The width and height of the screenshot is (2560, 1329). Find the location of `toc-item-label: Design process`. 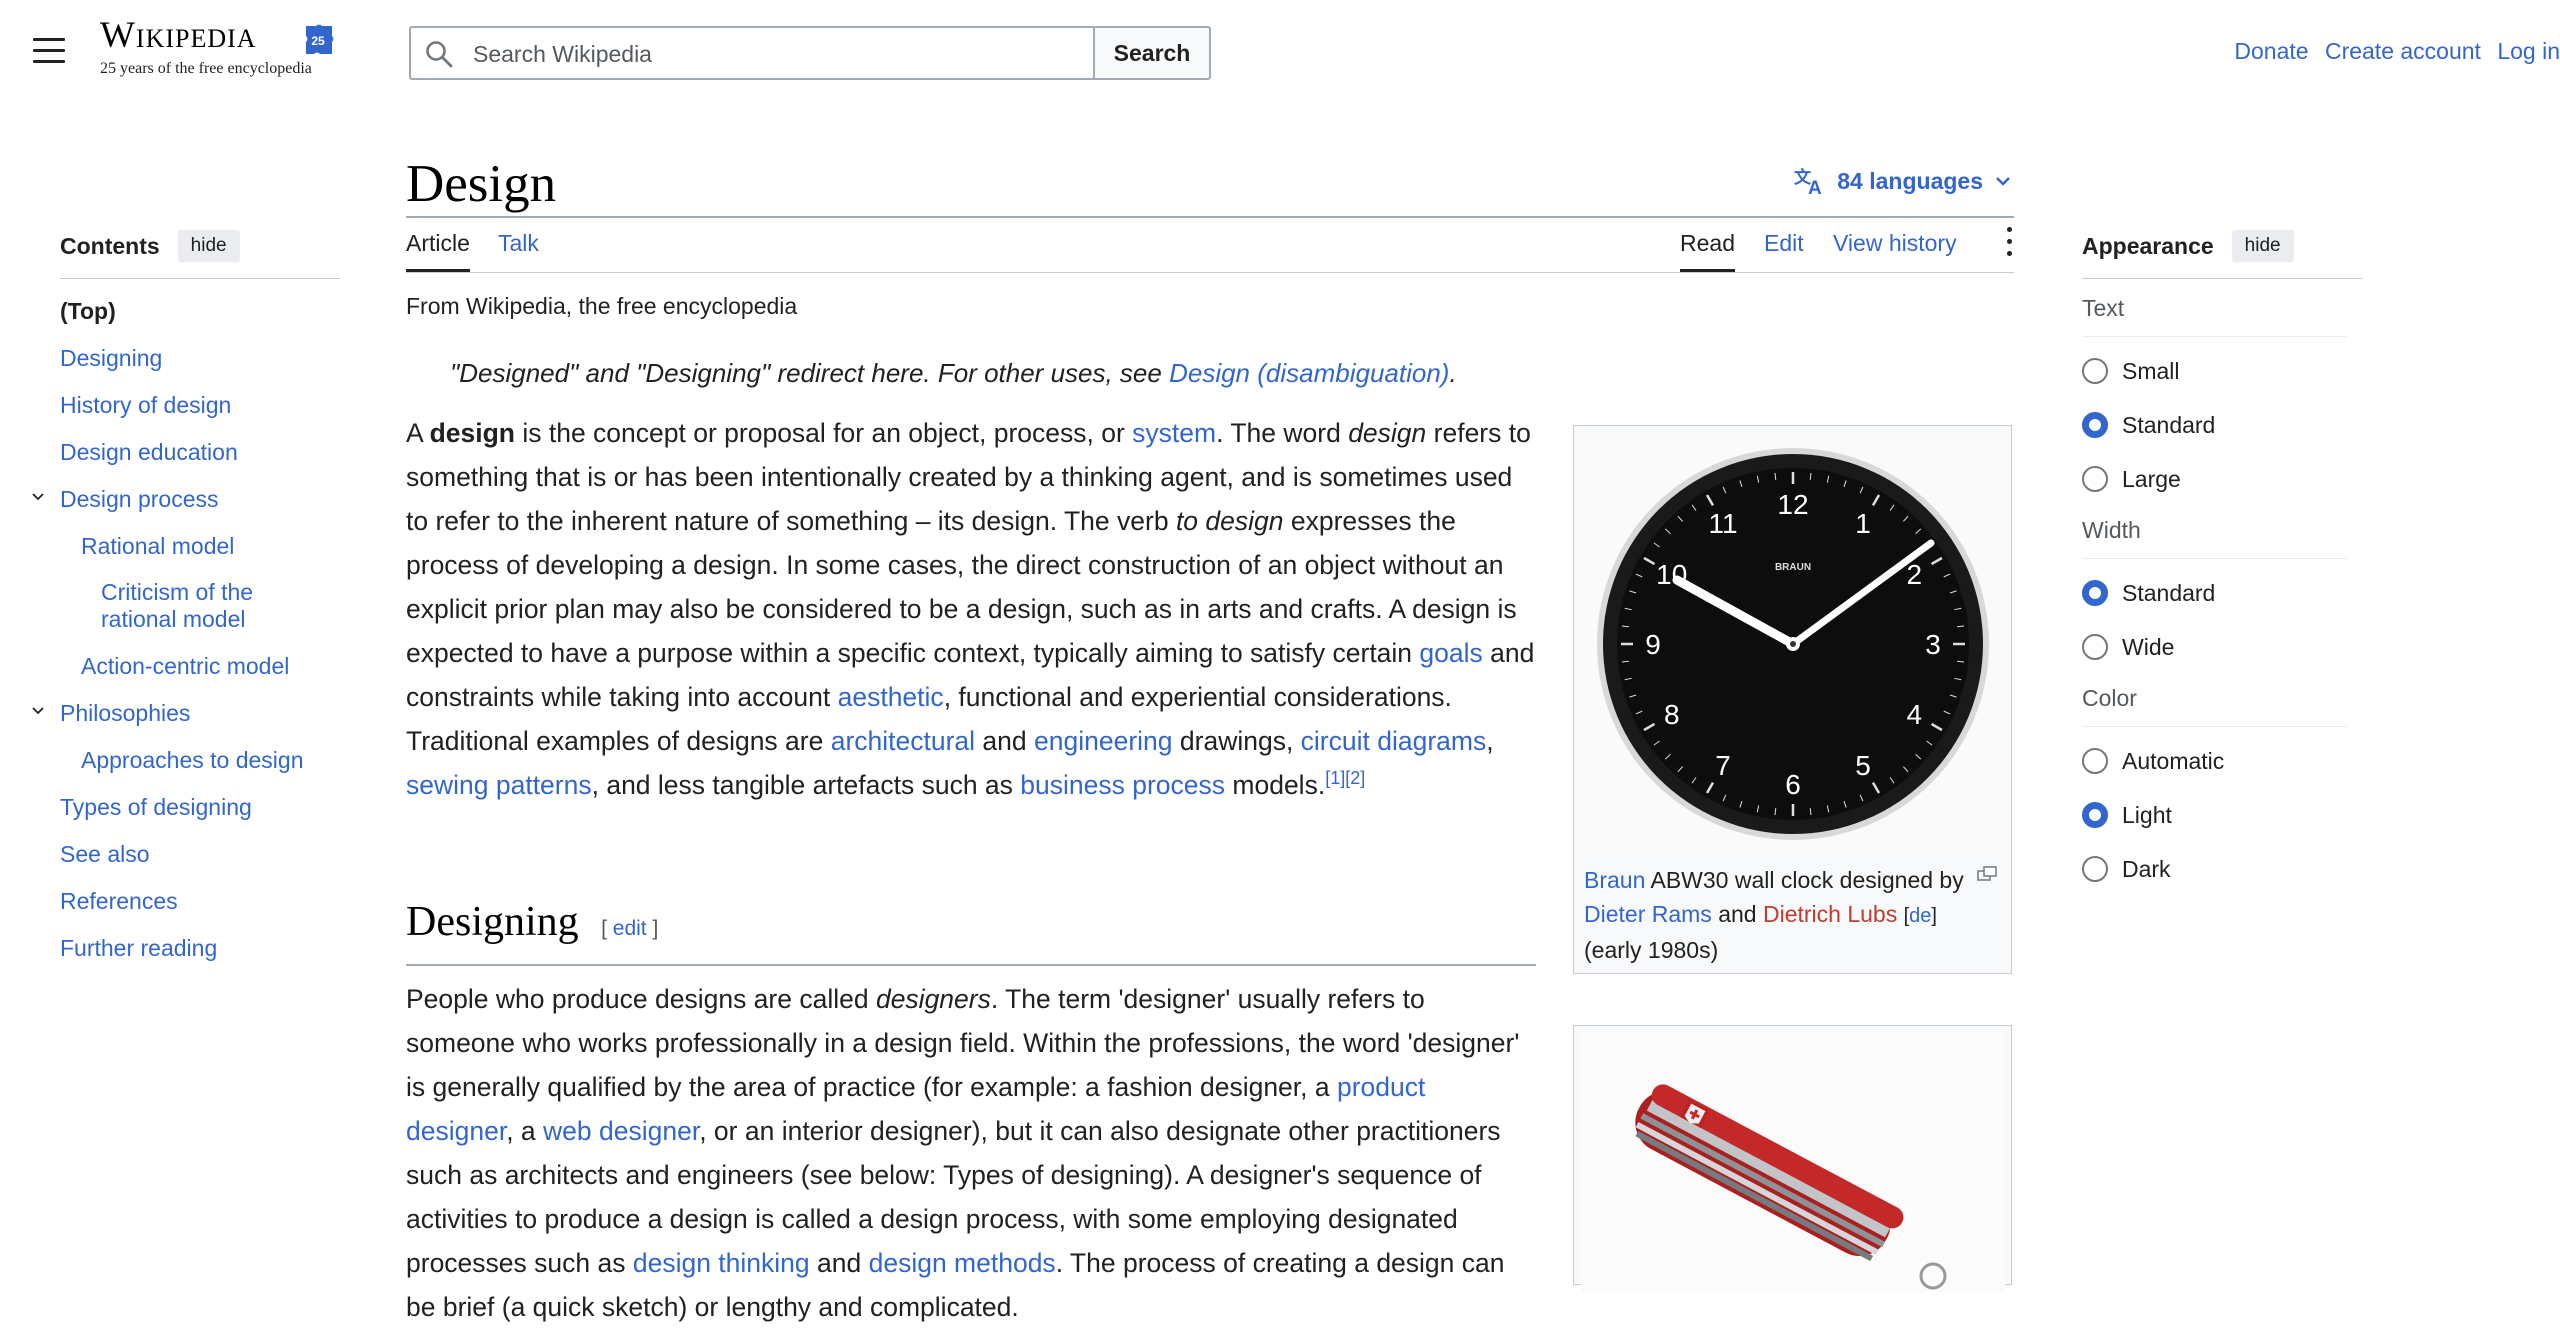

toc-item-label: Design process is located at coordinates (139, 499).